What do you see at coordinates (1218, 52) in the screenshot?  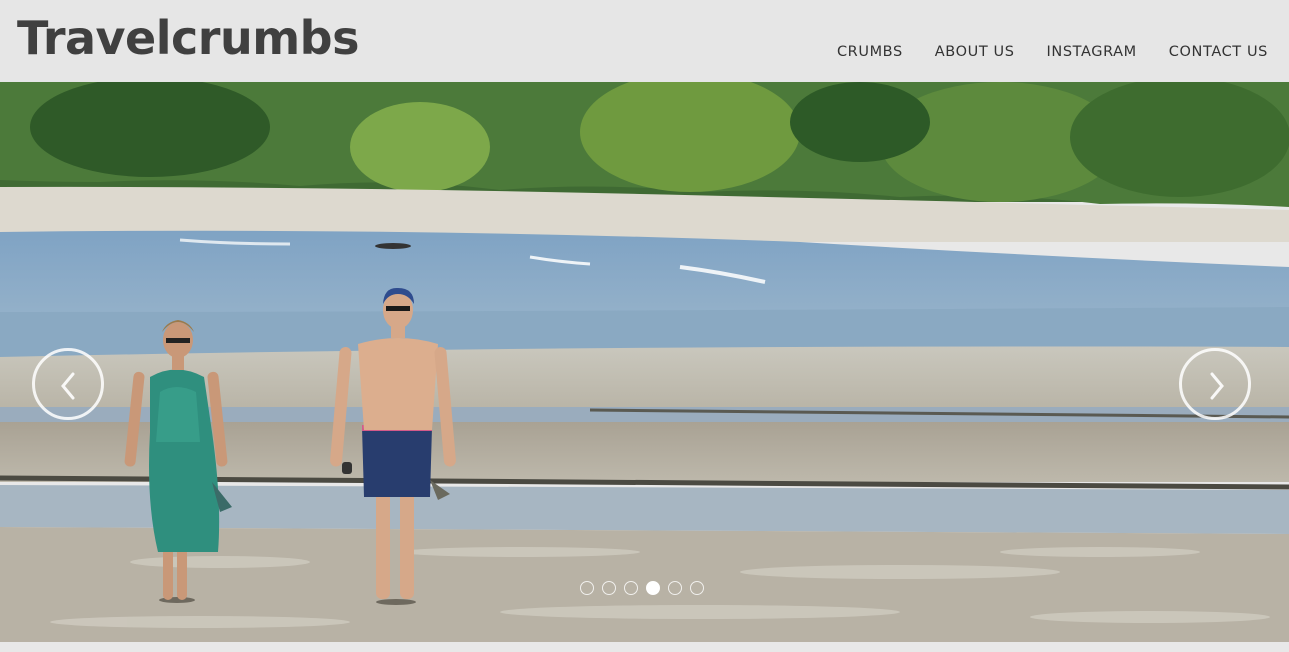 I see `nav-item-contact-us: CONTACT US` at bounding box center [1218, 52].